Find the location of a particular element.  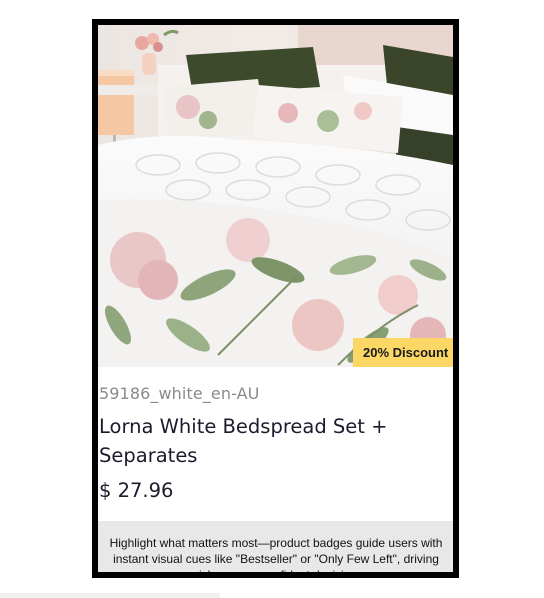

bottom-divider is located at coordinates (110, 595).